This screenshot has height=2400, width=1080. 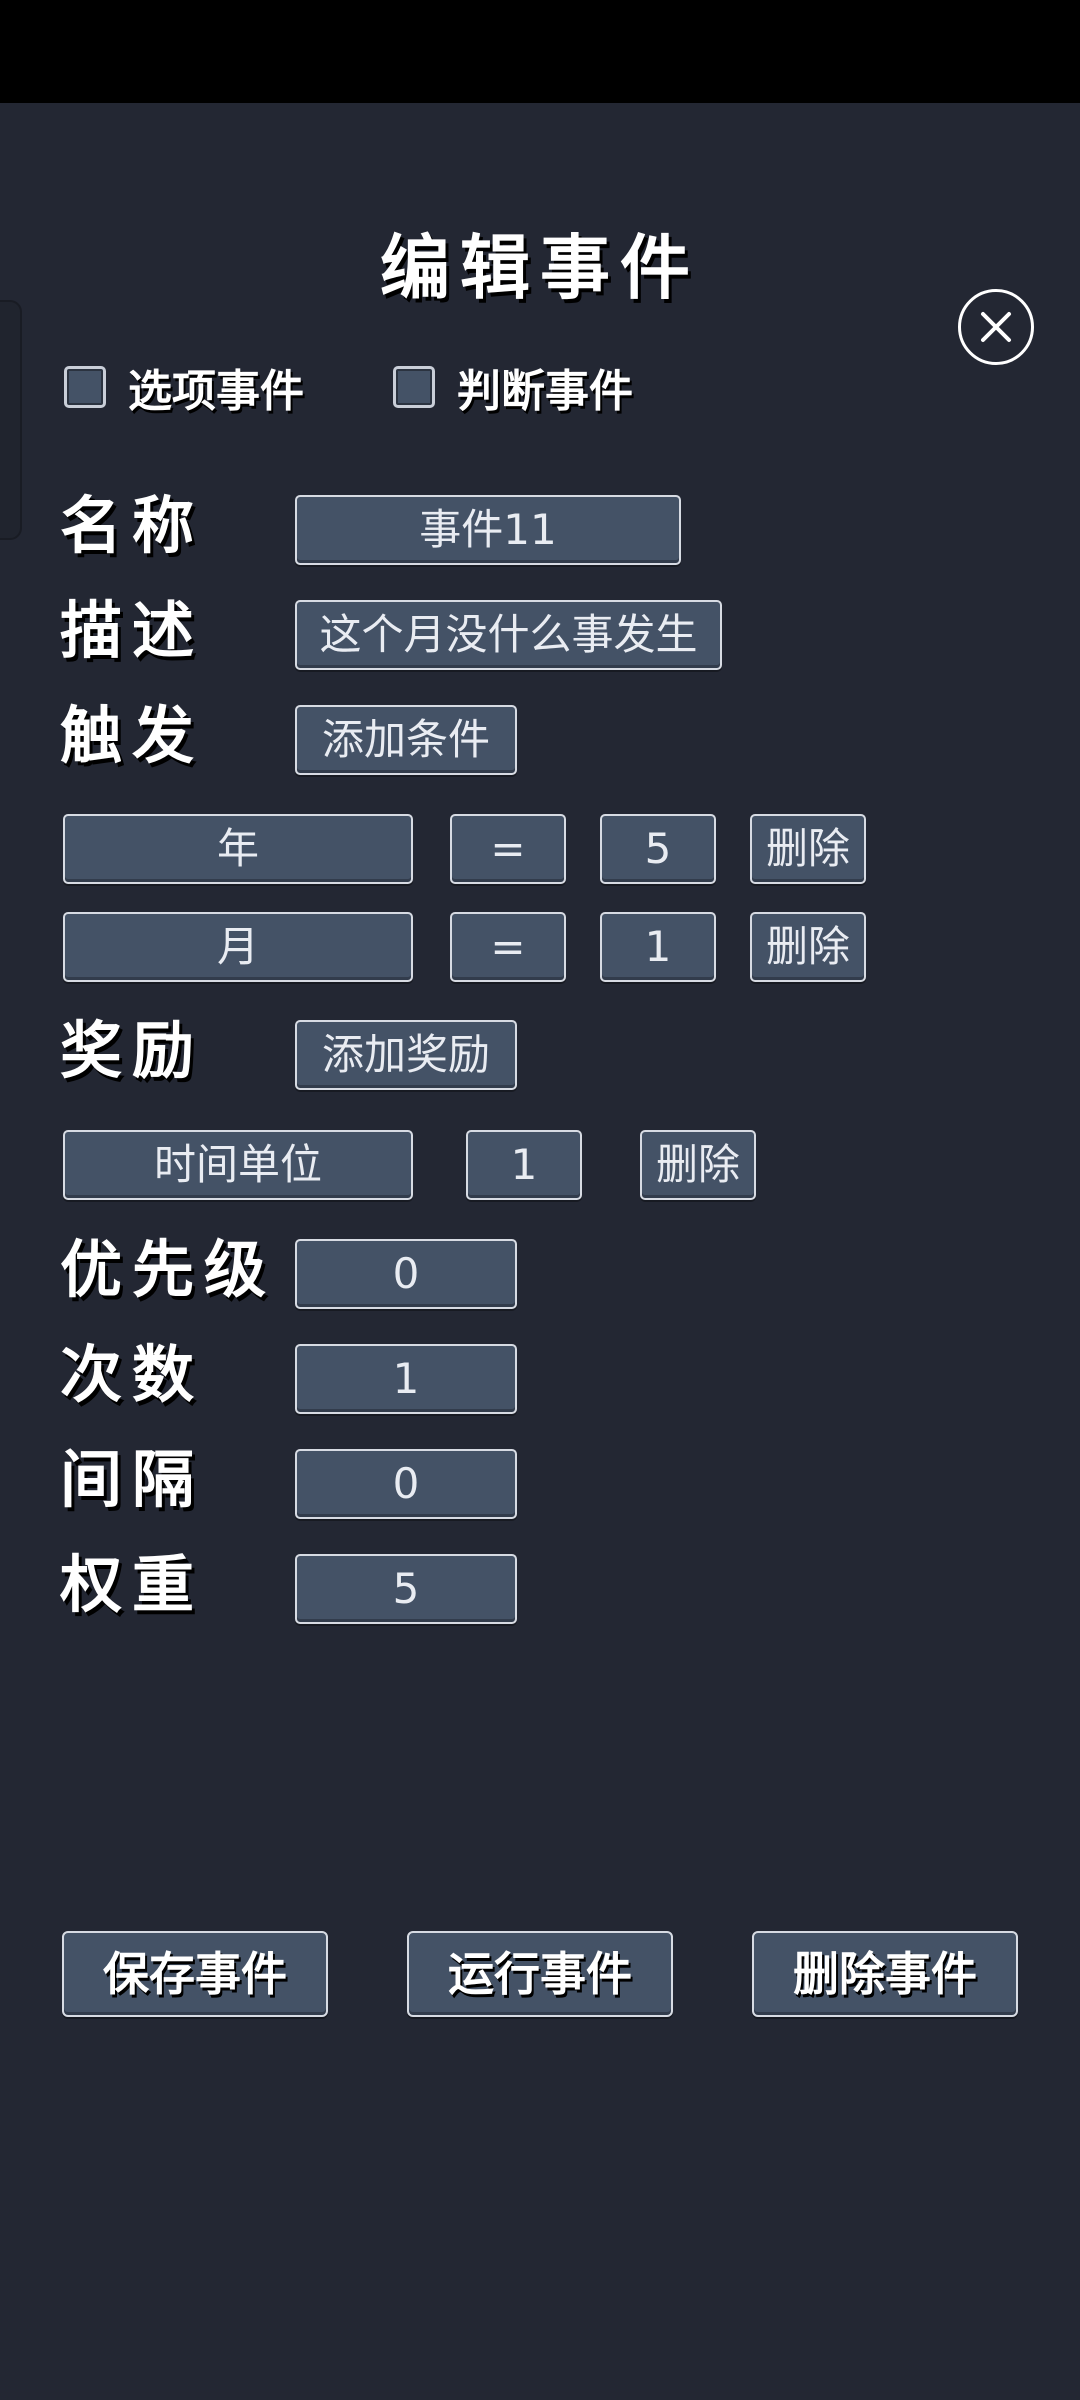 What do you see at coordinates (216, 391) in the screenshot?
I see `option-event-label: 选项事件` at bounding box center [216, 391].